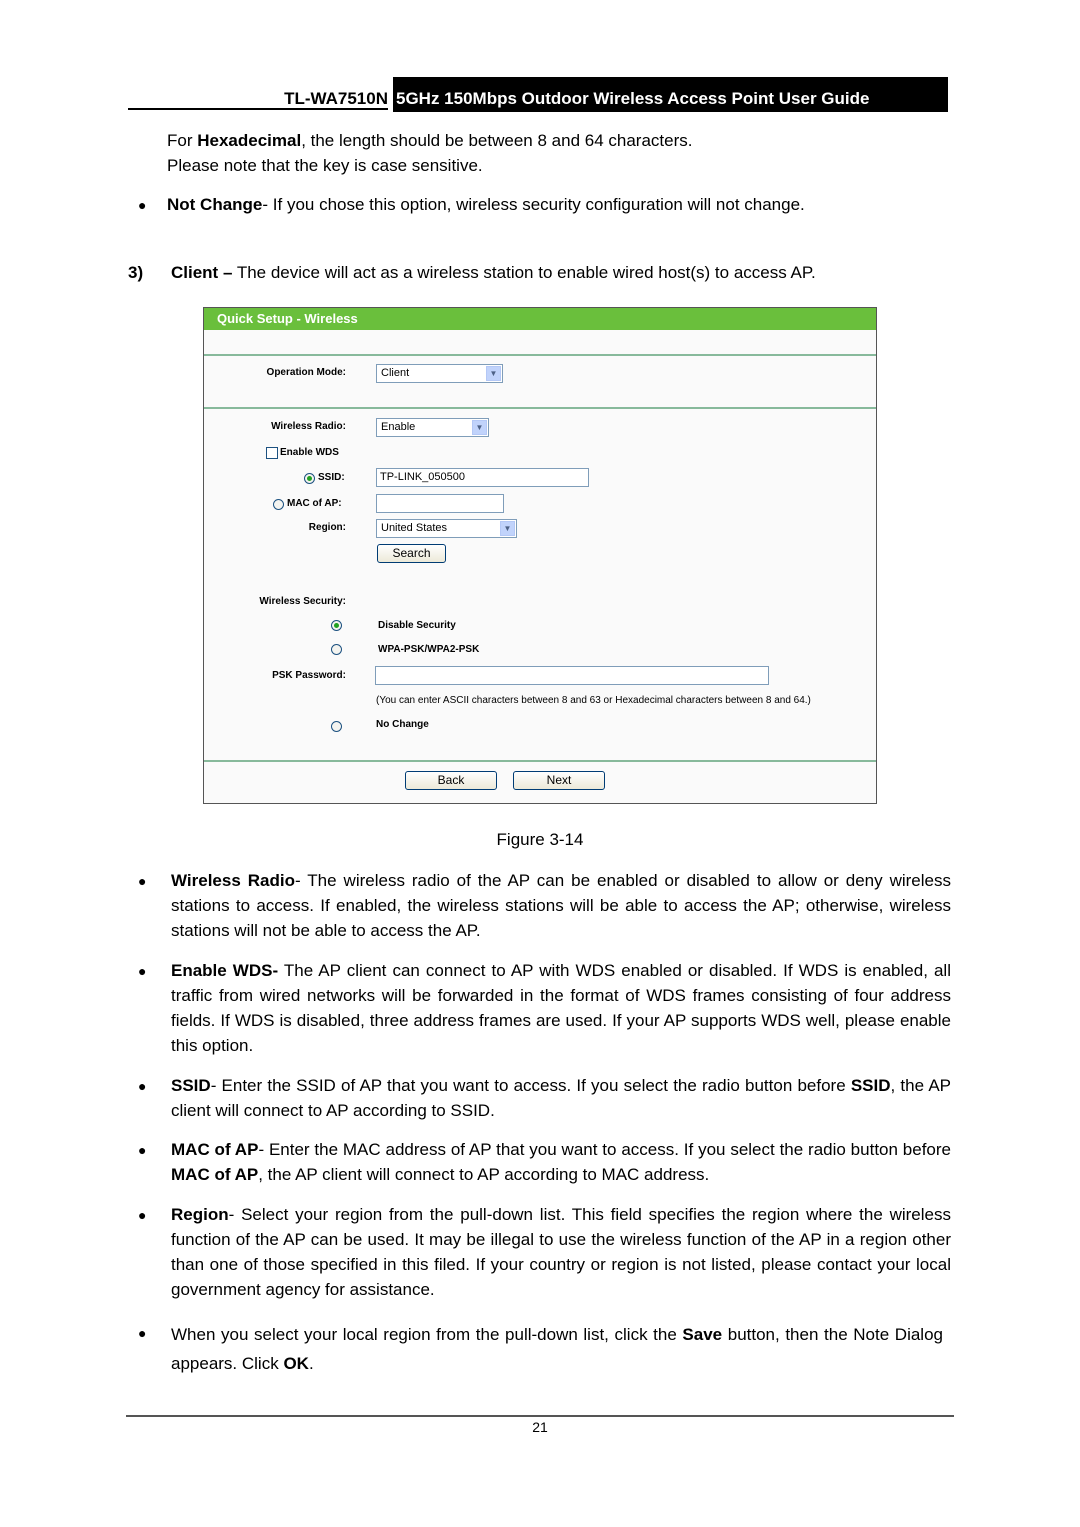 This screenshot has height=1527, width=1080. I want to click on back-button: Back, so click(451, 780).